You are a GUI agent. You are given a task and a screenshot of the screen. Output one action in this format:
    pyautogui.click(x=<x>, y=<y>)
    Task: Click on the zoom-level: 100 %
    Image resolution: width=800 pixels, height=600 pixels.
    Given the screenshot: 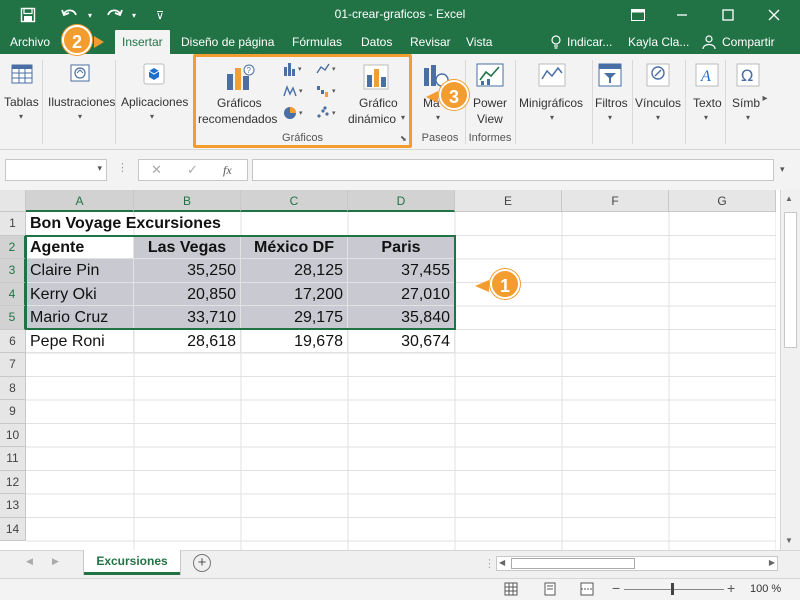 What is the action you would take?
    pyautogui.click(x=765, y=589)
    